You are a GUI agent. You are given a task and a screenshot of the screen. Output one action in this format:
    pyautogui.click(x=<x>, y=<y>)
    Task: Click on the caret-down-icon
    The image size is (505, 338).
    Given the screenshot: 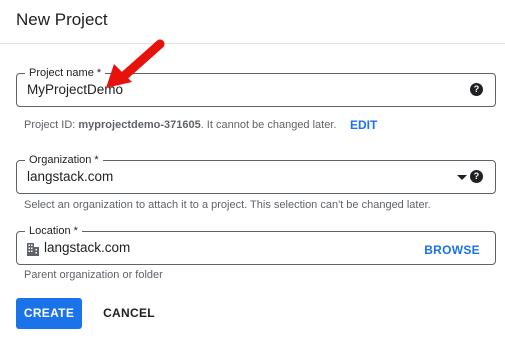 What is the action you would take?
    pyautogui.click(x=462, y=177)
    